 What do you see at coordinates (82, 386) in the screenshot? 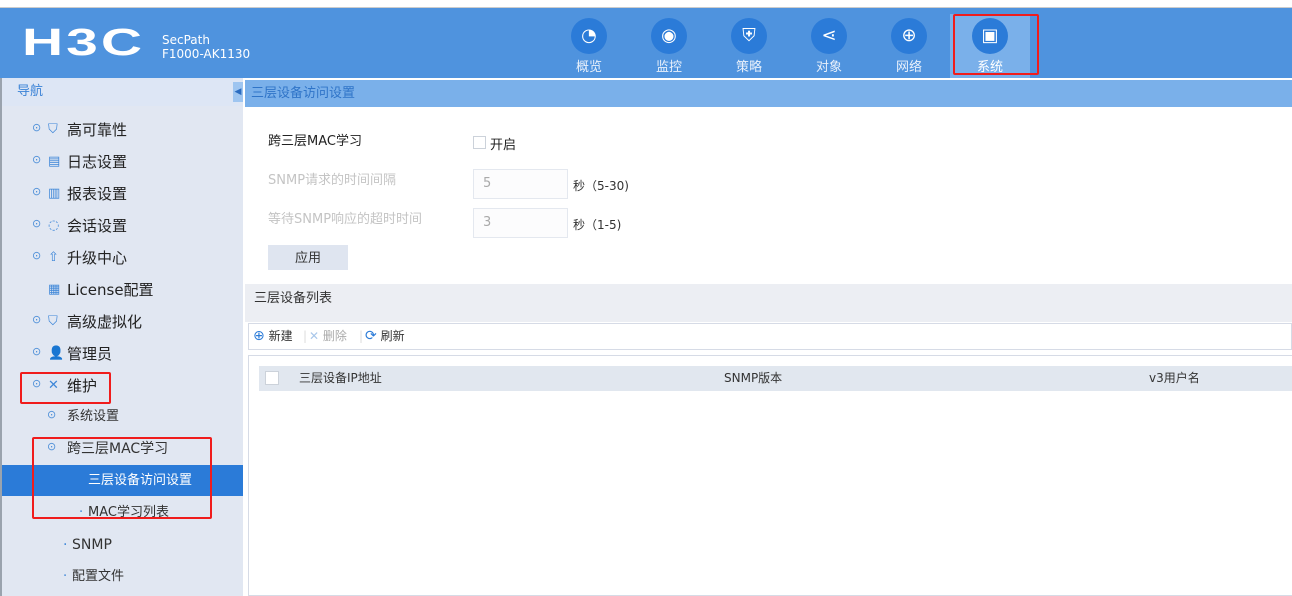
I see `item-label: 维护` at bounding box center [82, 386].